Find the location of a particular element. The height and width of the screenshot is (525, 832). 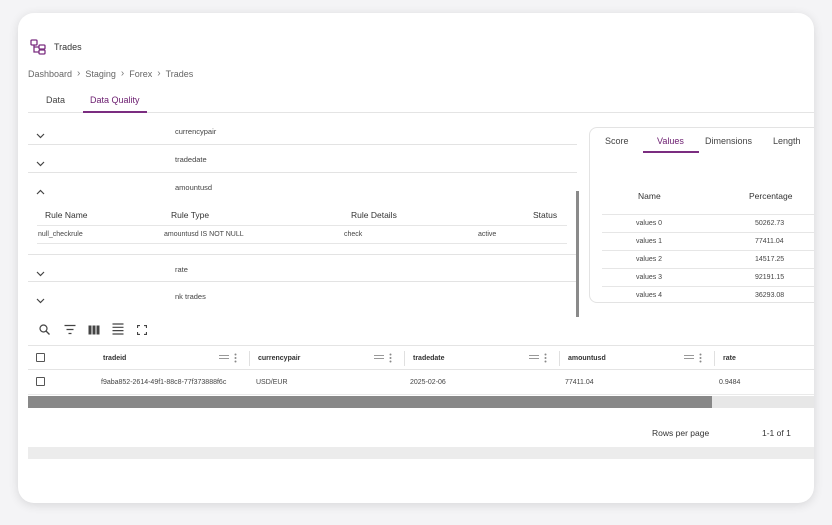

tab-values: Values is located at coordinates (670, 141).